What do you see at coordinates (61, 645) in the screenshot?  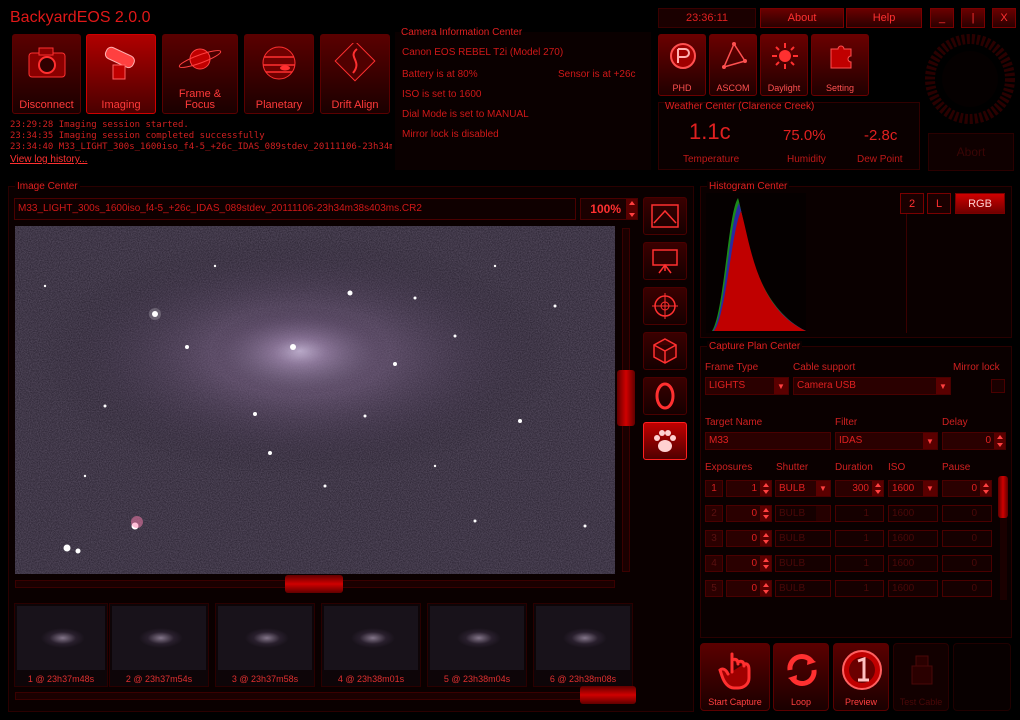 I see `thumbnail-1: 1 @ 23h37m48s` at bounding box center [61, 645].